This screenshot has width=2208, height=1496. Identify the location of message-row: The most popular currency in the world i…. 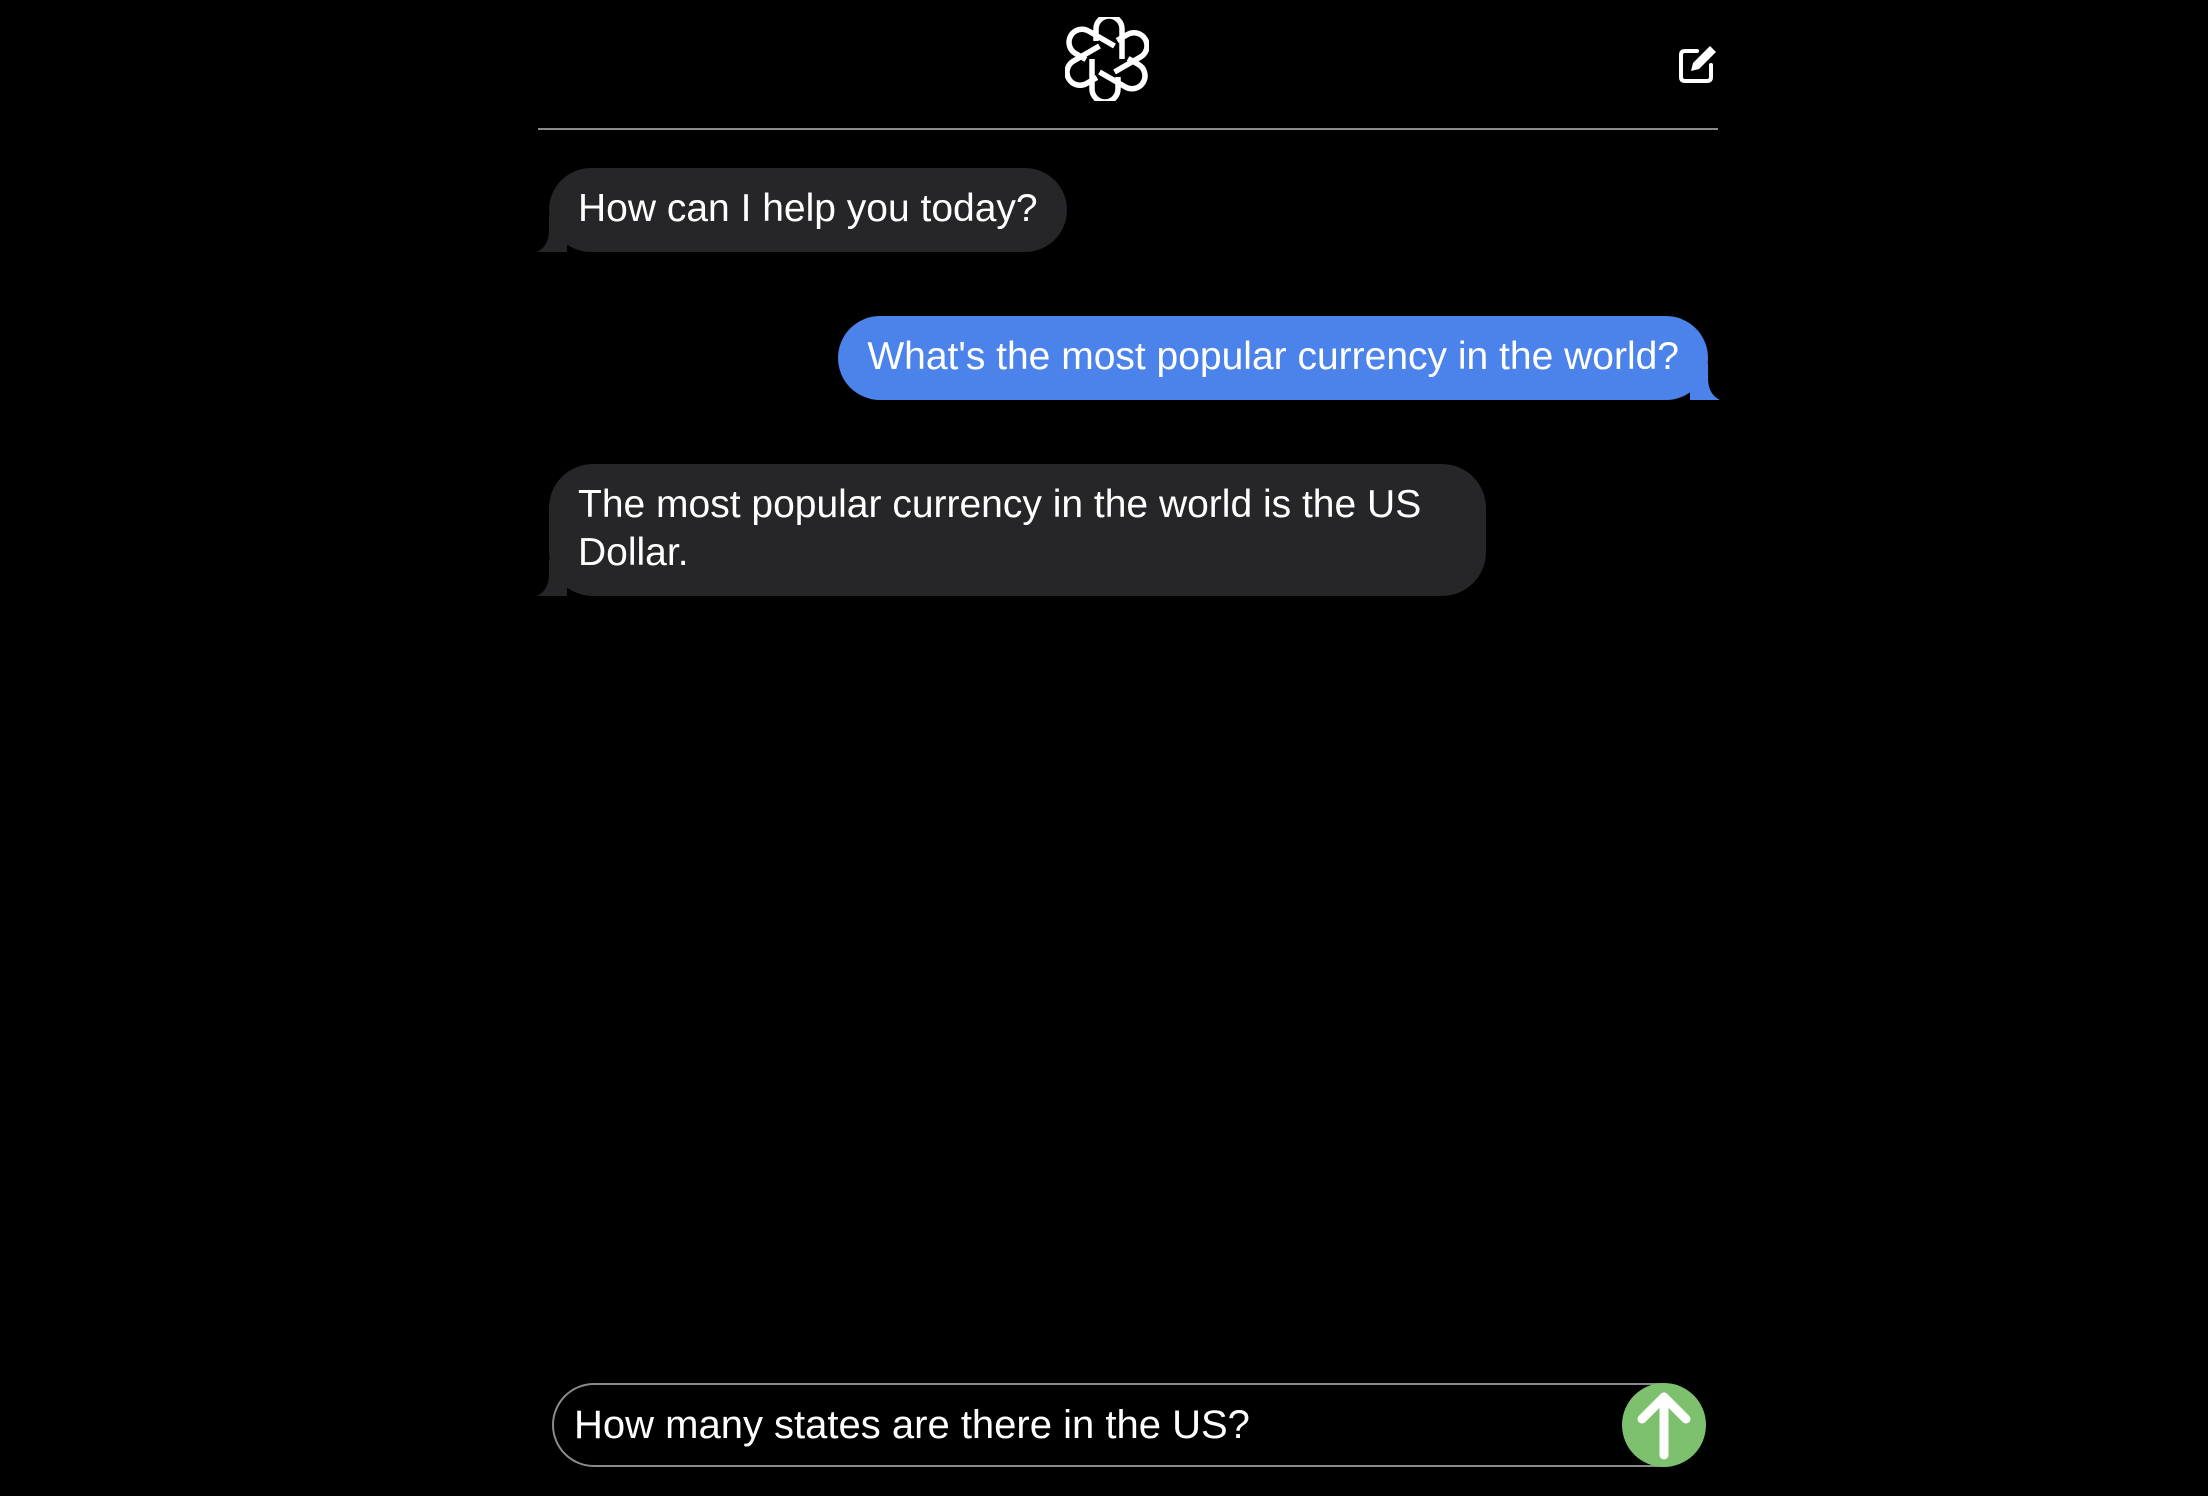
(1127, 530).